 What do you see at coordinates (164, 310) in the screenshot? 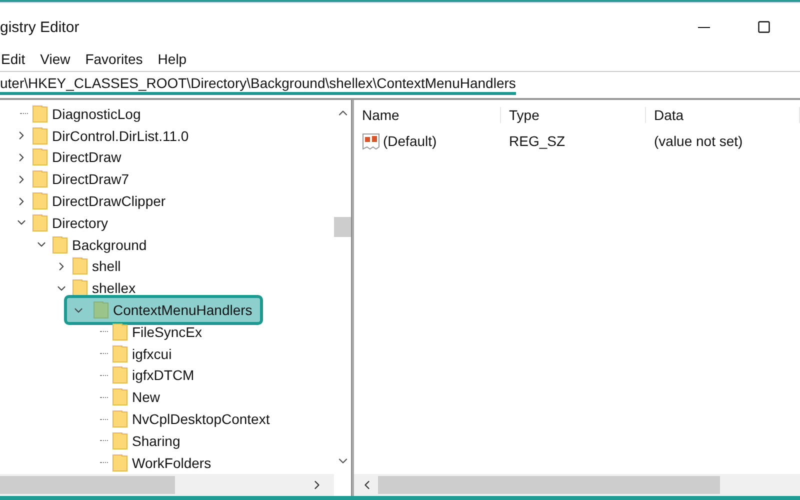
I see `selected-tree-item: ContextMenuHandlers` at bounding box center [164, 310].